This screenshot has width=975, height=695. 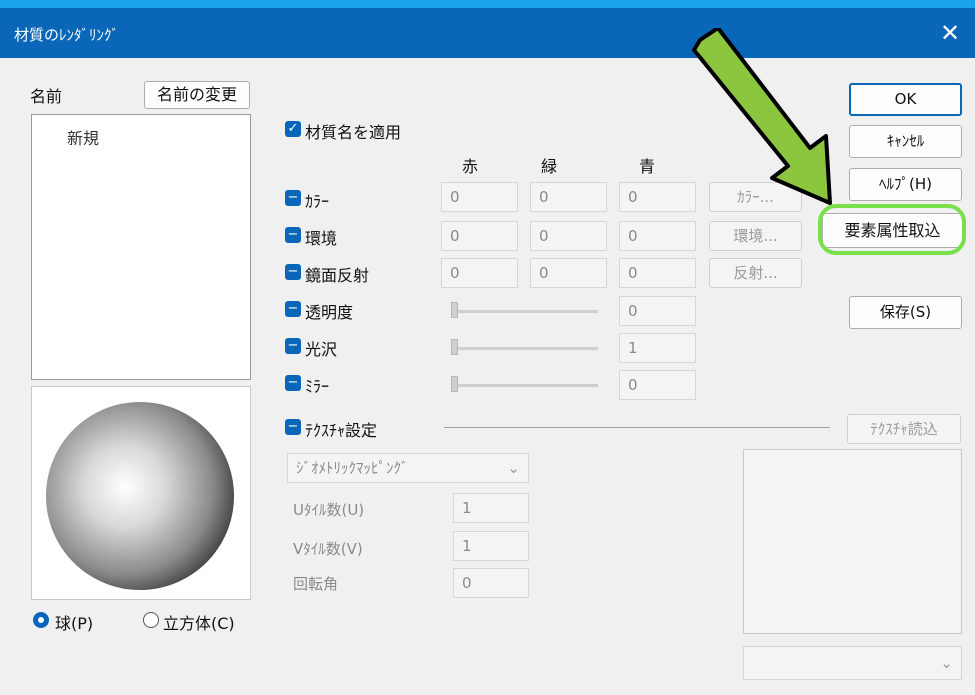 What do you see at coordinates (337, 275) in the screenshot?
I see `specular-label: 鏡面反射` at bounding box center [337, 275].